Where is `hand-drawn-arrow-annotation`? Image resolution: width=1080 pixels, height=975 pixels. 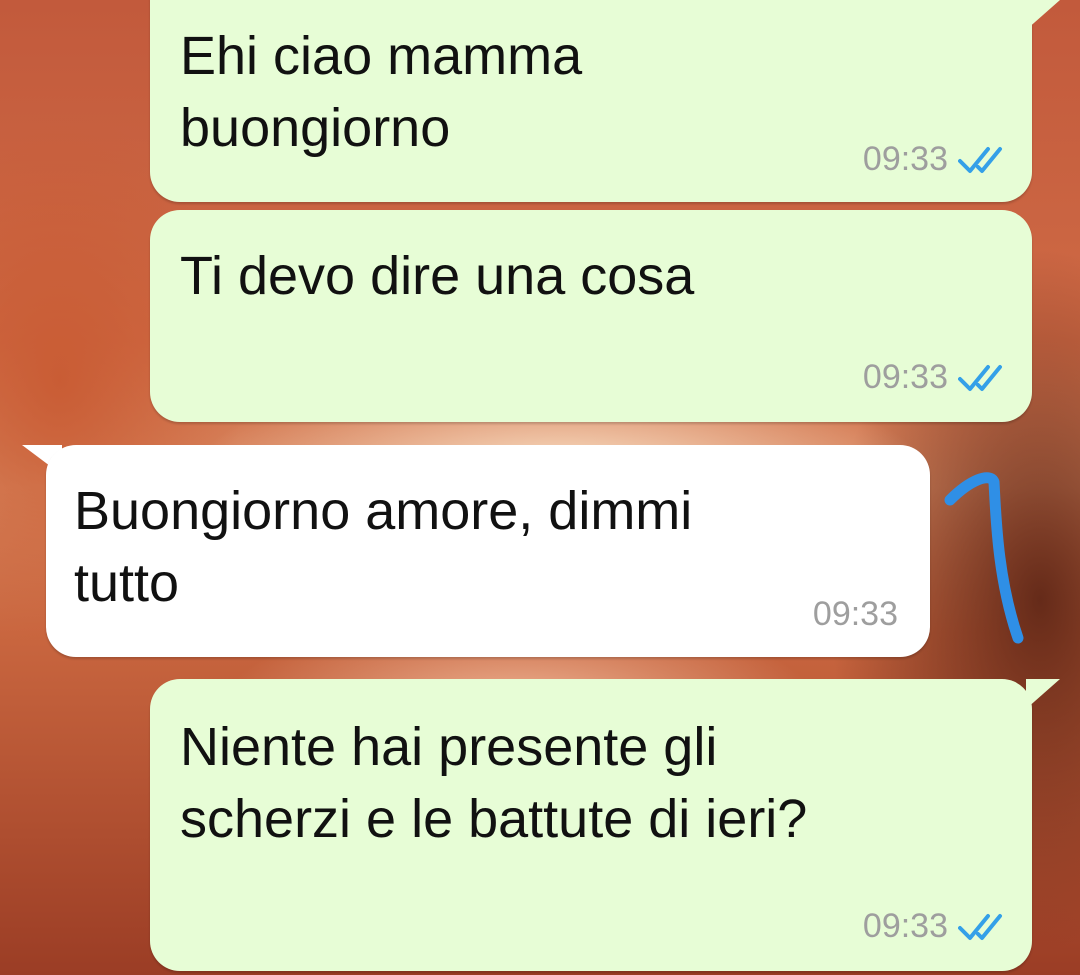
hand-drawn-arrow-annotation is located at coordinates (984, 558).